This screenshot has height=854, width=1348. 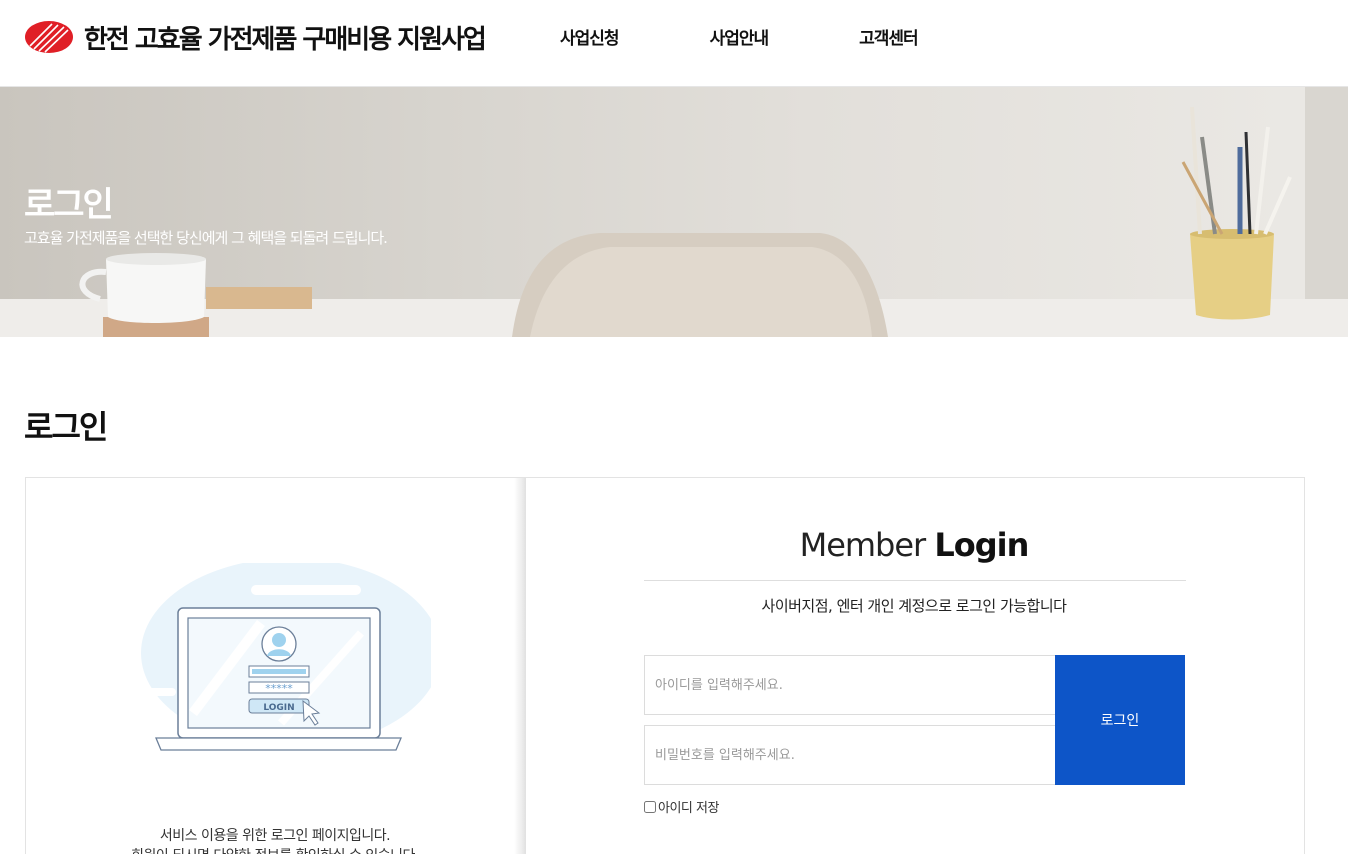 I want to click on login-description: 사이버지점, 엔터 개인 계정으로 로그인 가능합니다, so click(x=914, y=606).